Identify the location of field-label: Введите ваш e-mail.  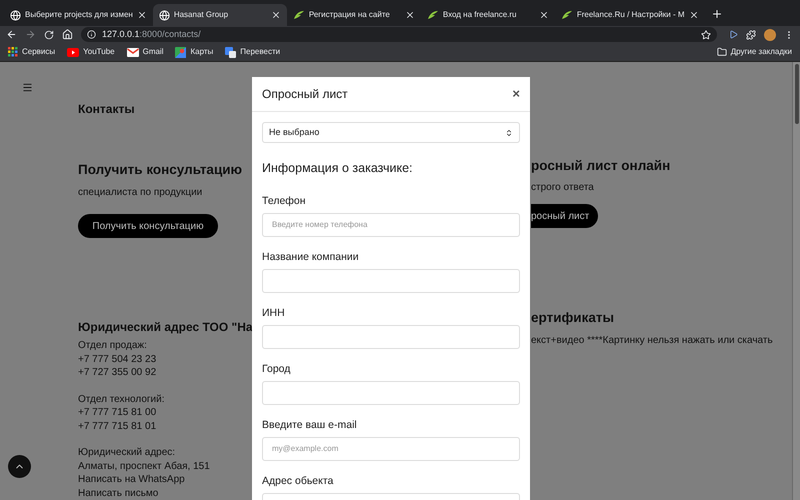
(310, 425).